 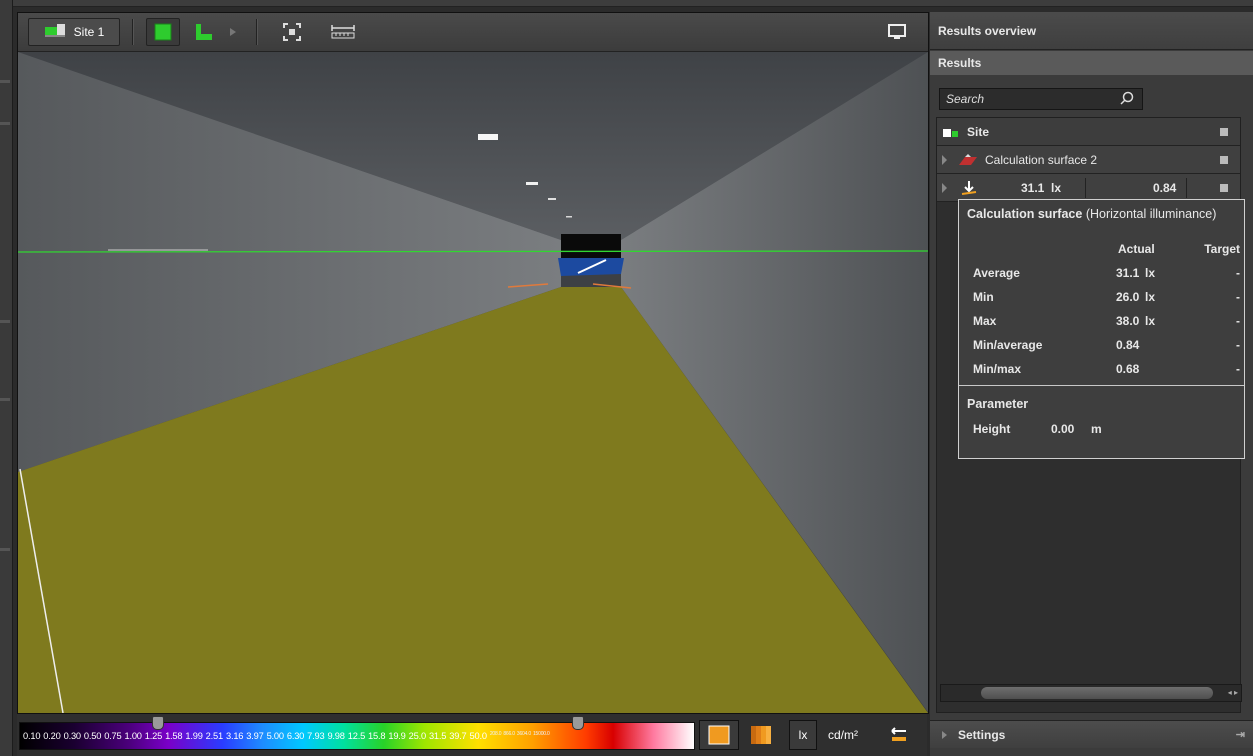 I want to click on scale-label: 31.5, so click(x=437, y=736).